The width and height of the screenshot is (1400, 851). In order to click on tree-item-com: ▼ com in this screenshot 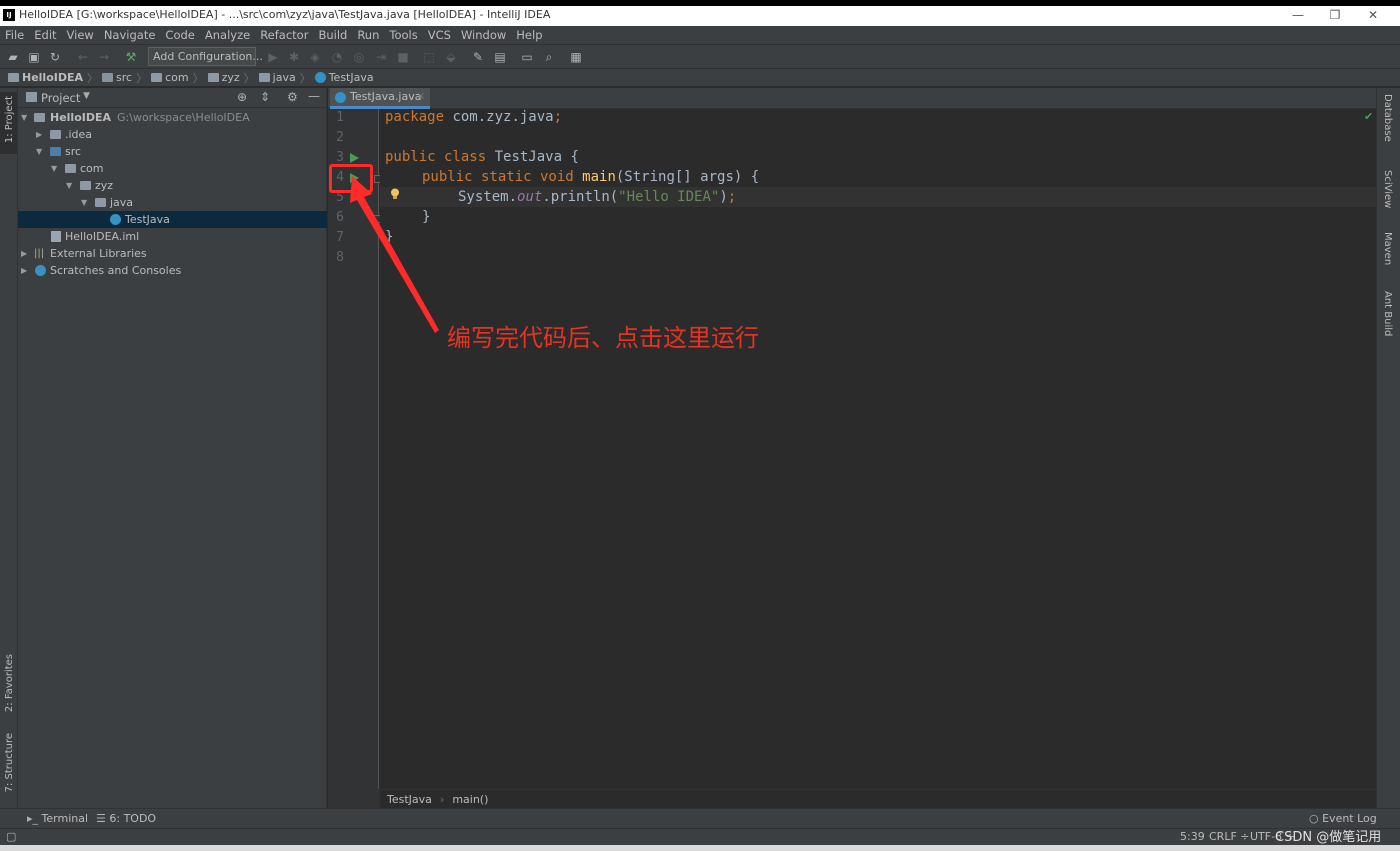, I will do `click(172, 168)`.